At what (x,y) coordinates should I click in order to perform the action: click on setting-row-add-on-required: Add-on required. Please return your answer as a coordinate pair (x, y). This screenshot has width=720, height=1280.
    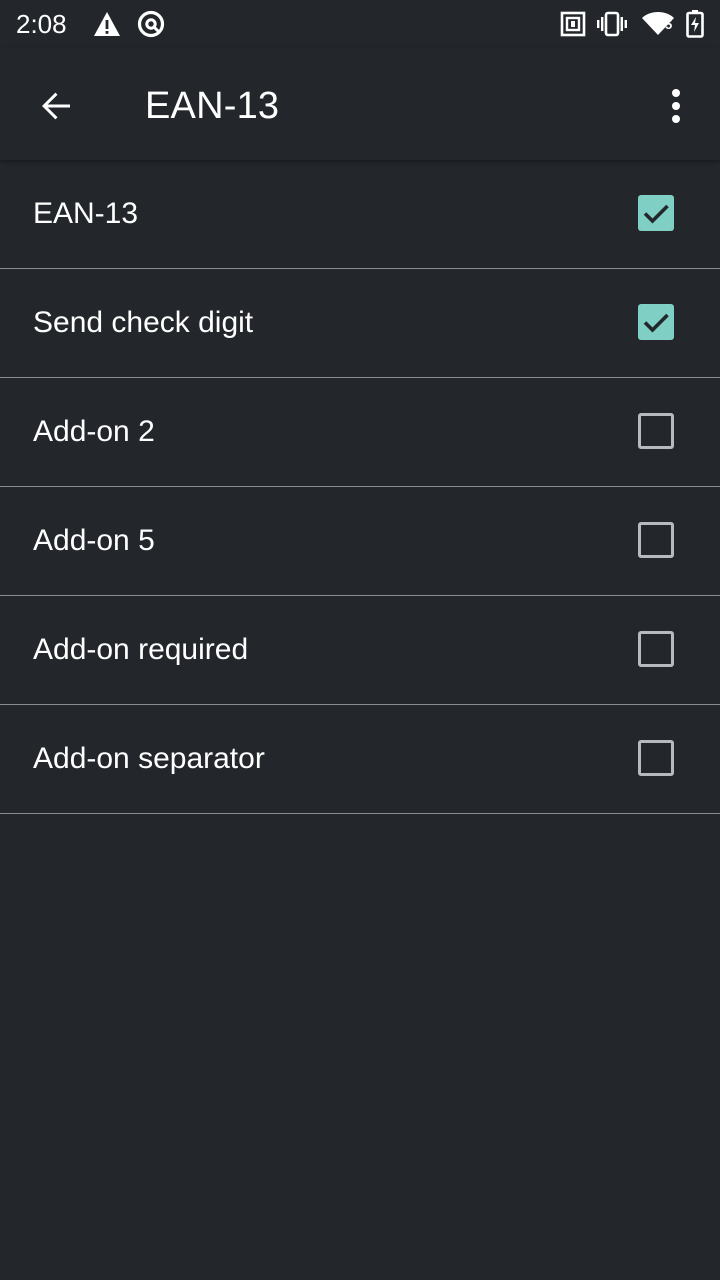
    Looking at the image, I should click on (360, 650).